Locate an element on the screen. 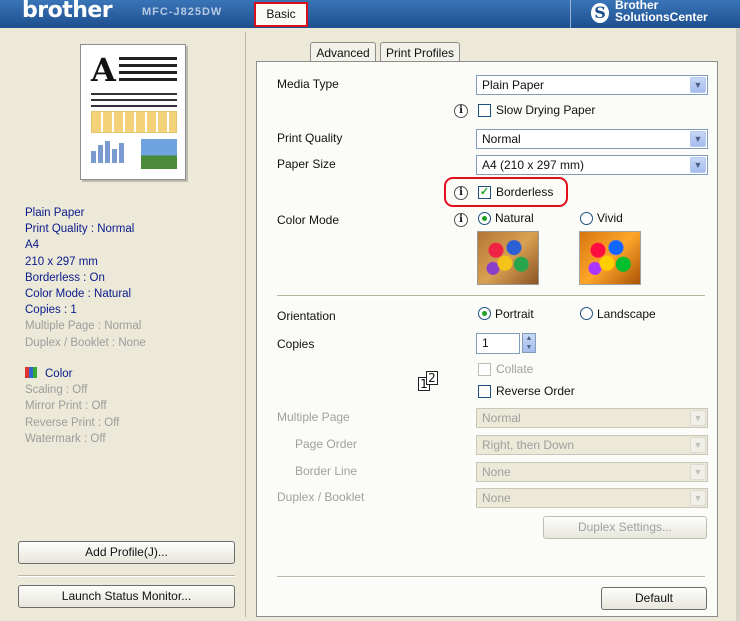 This screenshot has height=621, width=740. summary-quality: Print Quality : Normal is located at coordinates (80, 229).